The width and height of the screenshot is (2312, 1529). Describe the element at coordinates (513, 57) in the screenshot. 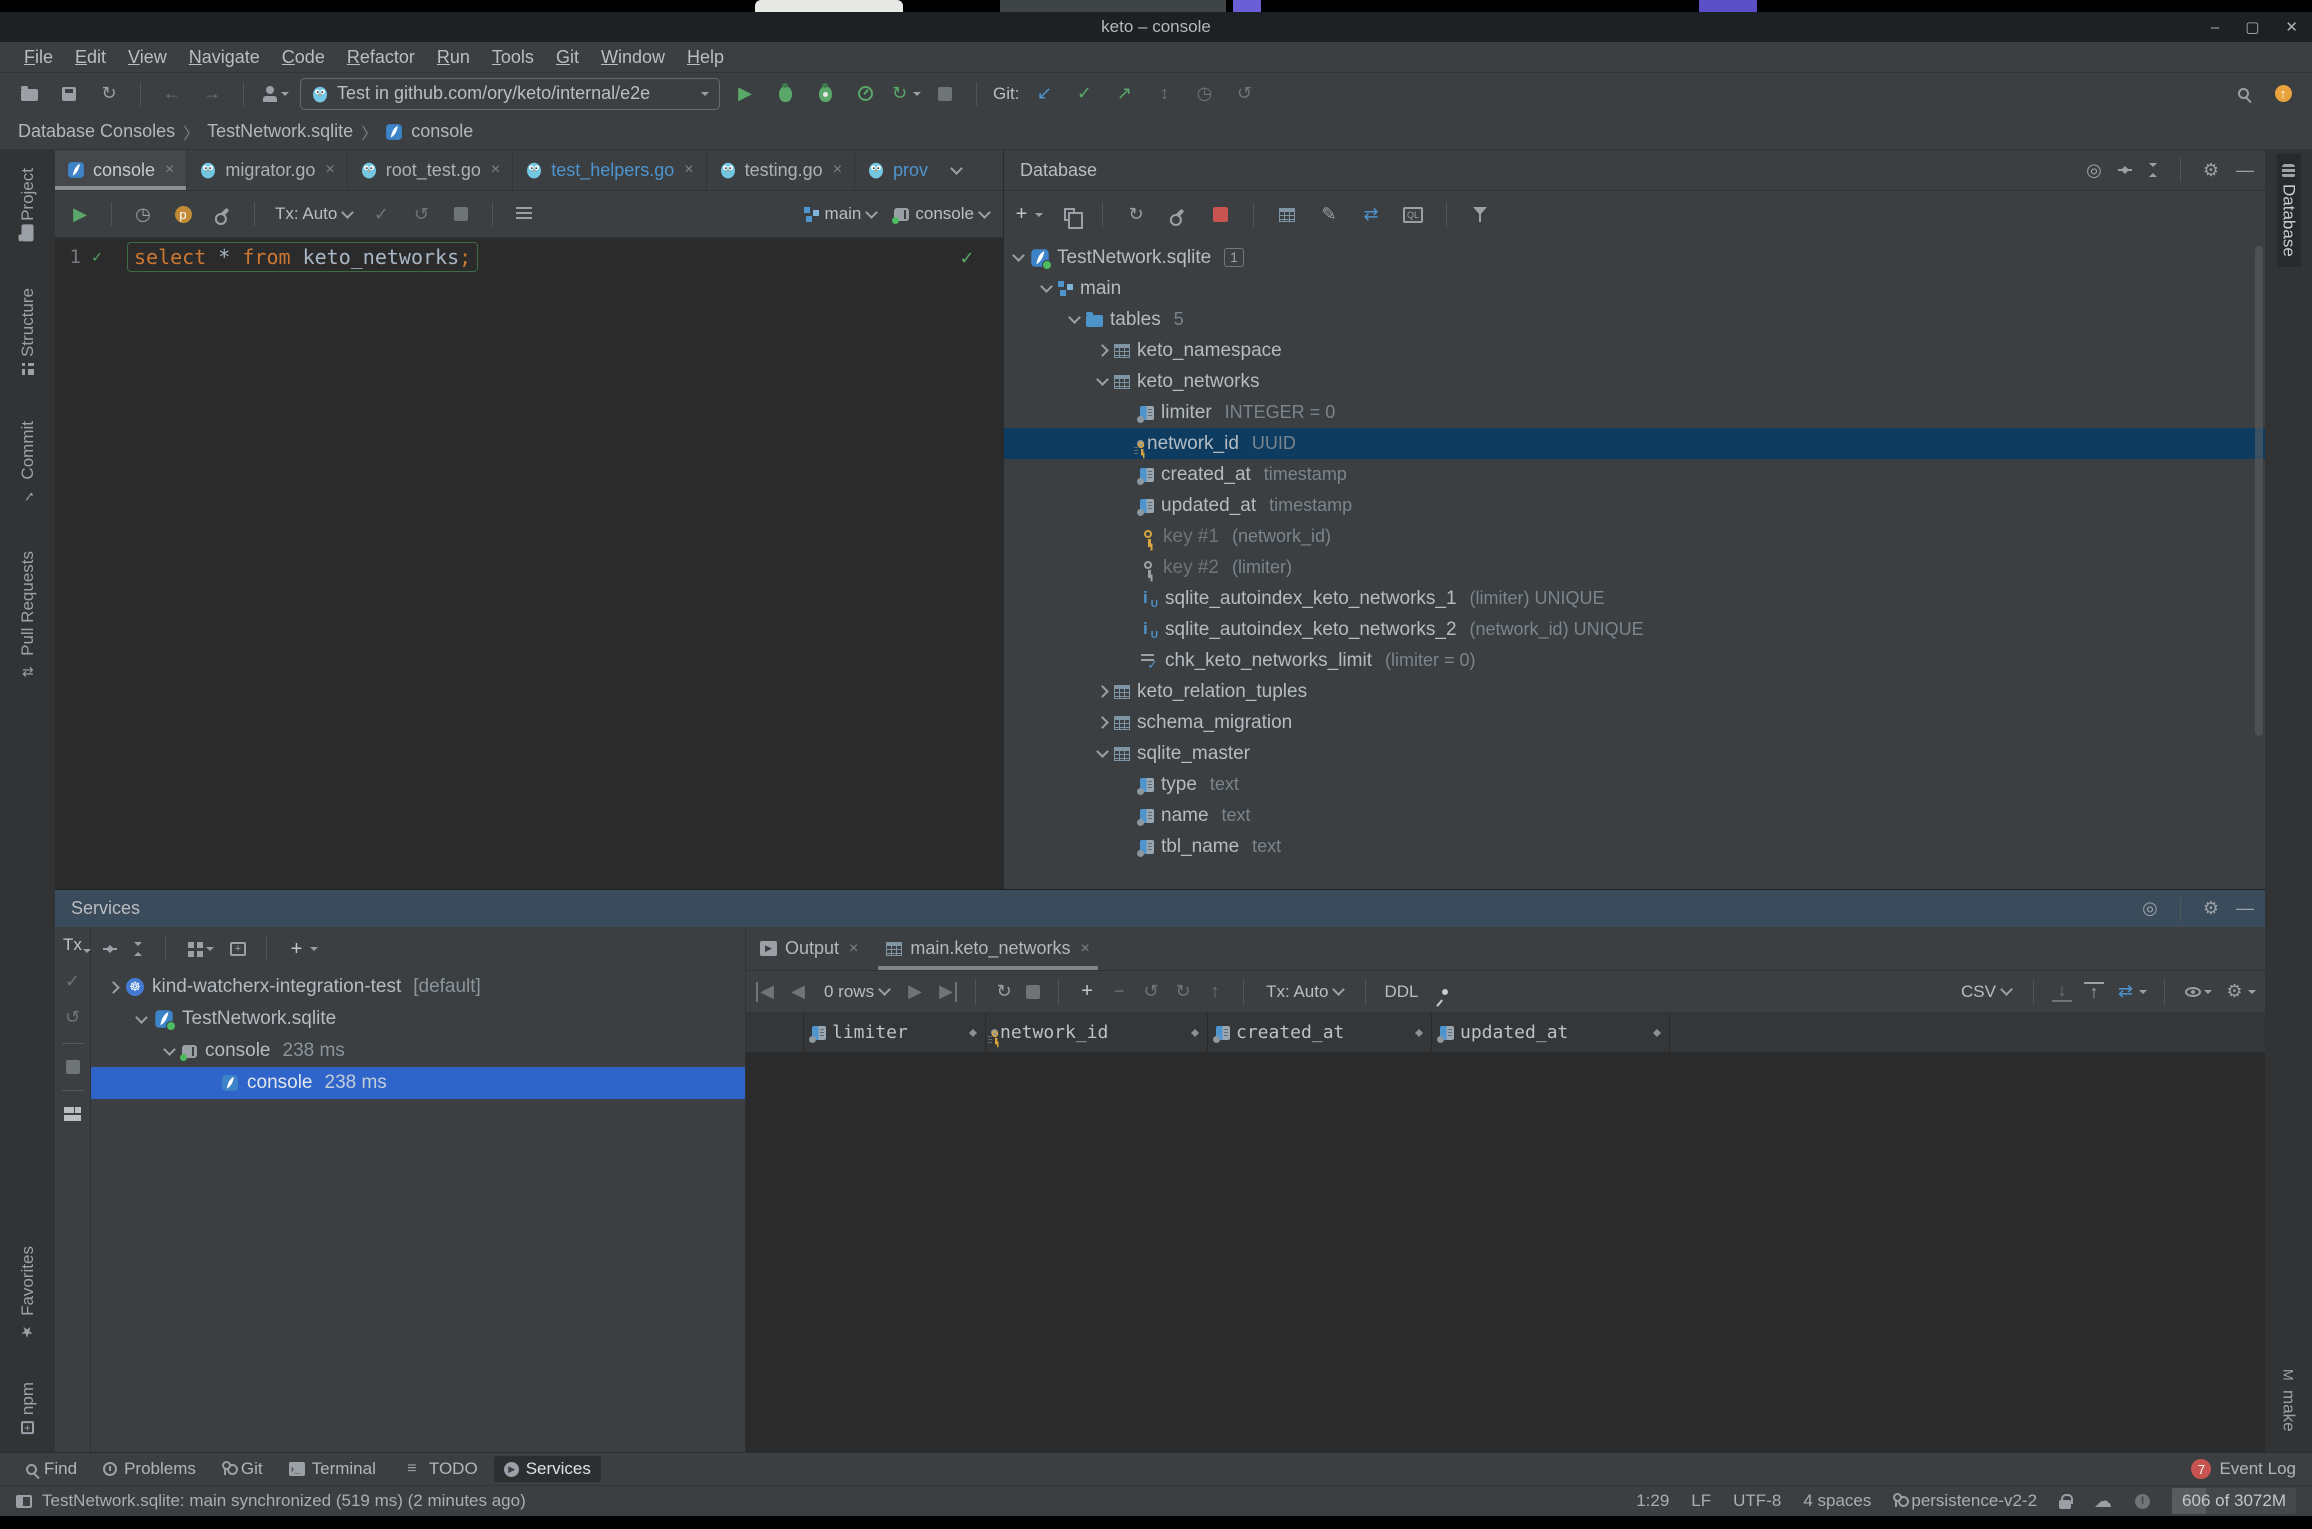

I see `menu-tools: Tools` at that location.